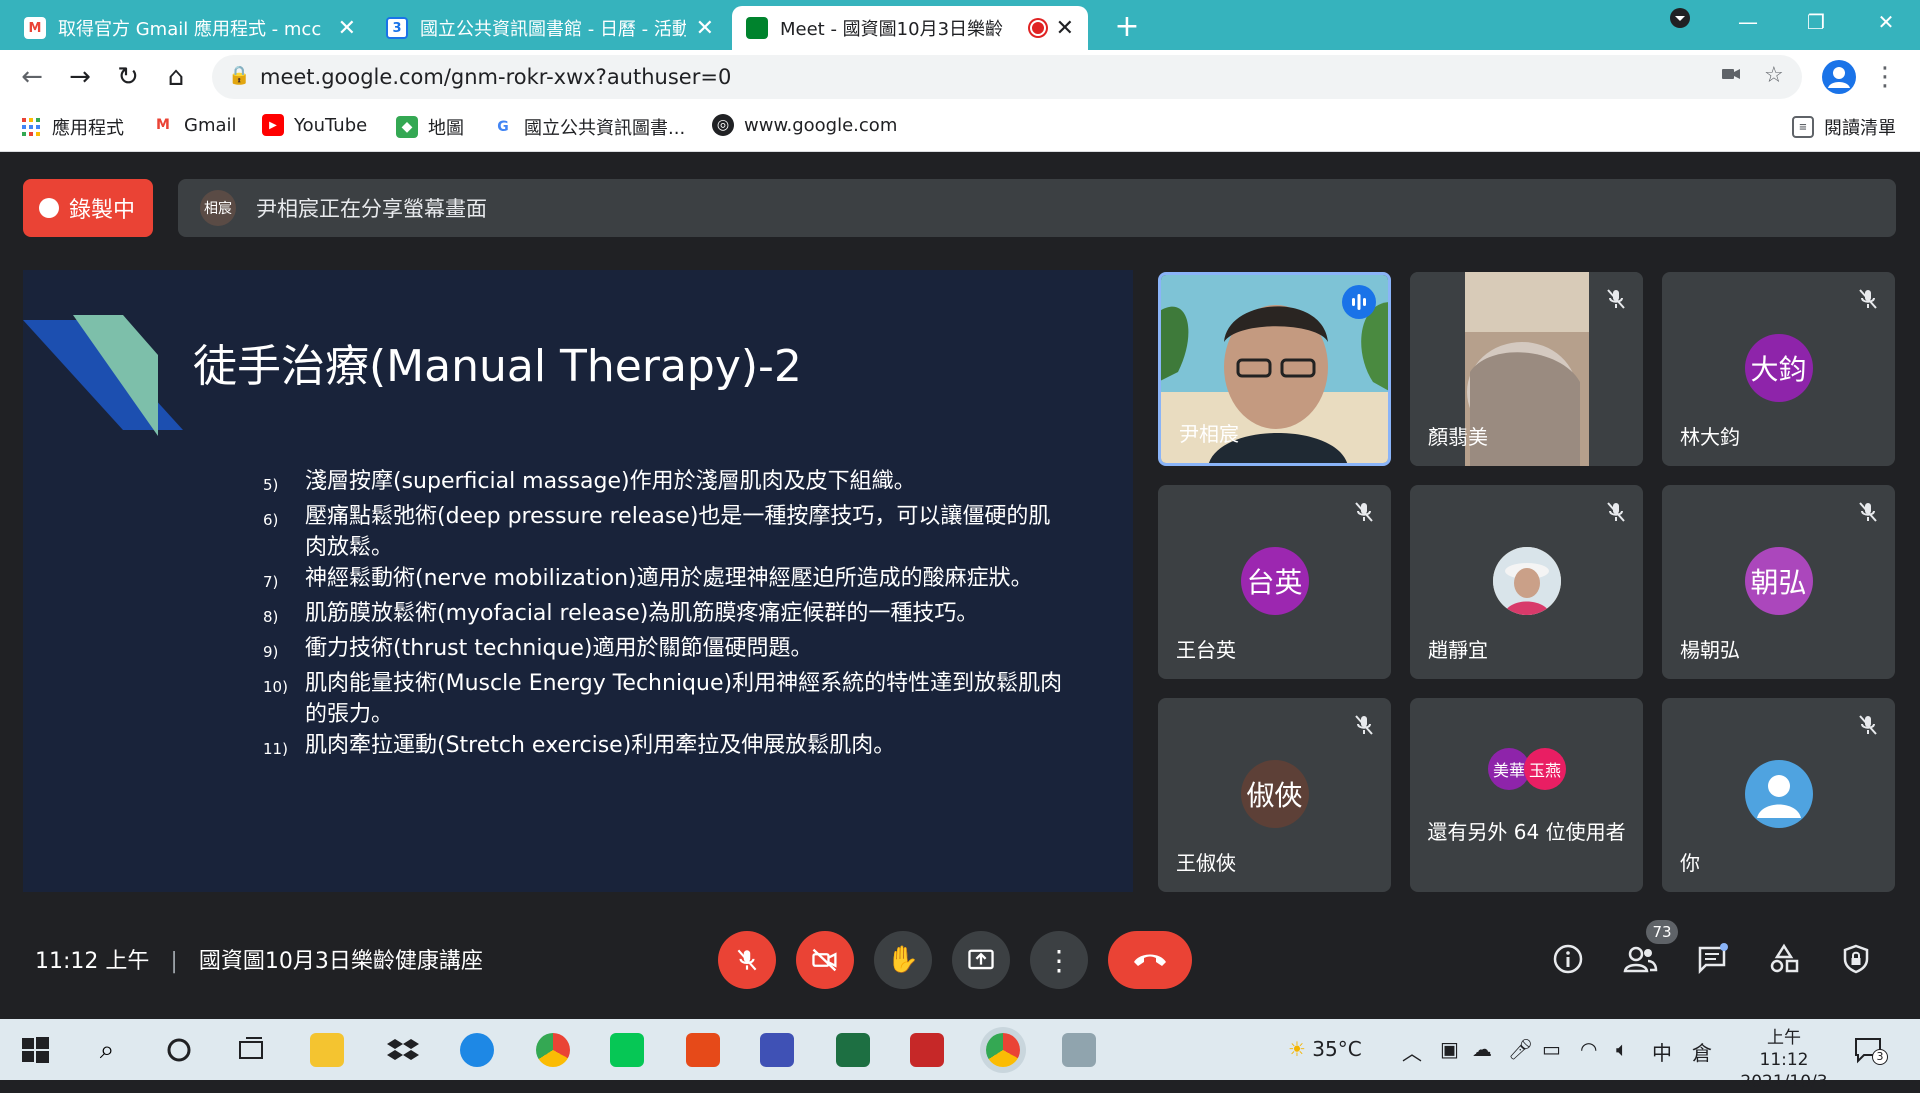 This screenshot has height=1093, width=1920. I want to click on youtube-icon: ▶, so click(273, 125).